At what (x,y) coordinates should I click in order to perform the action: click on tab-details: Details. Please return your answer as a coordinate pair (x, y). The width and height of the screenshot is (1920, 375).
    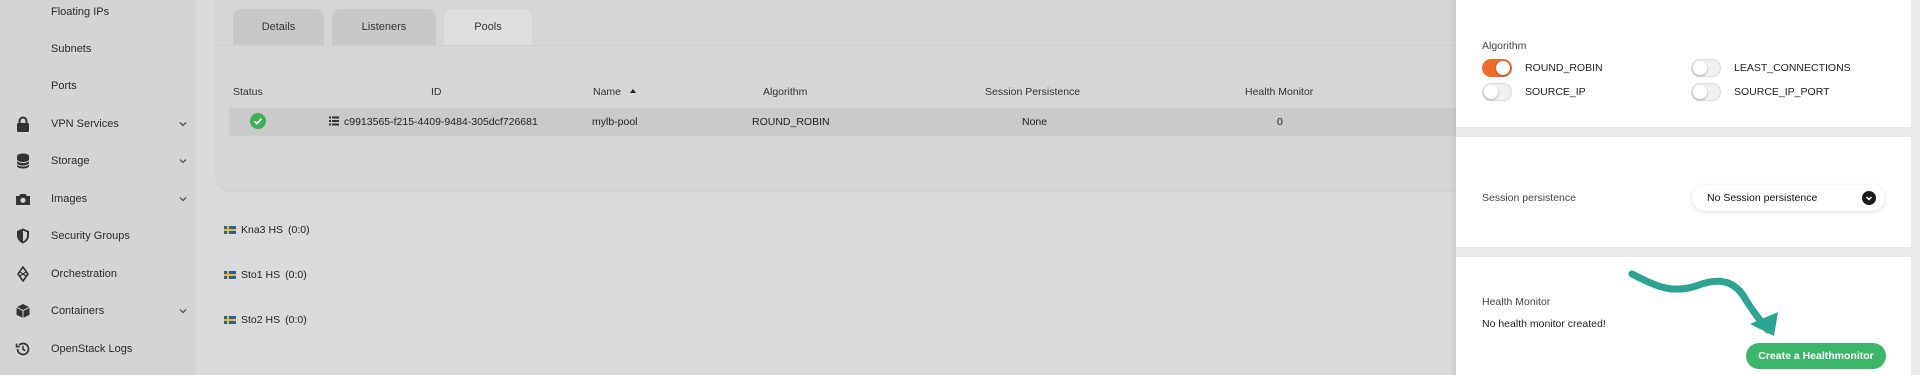
    Looking at the image, I should click on (278, 27).